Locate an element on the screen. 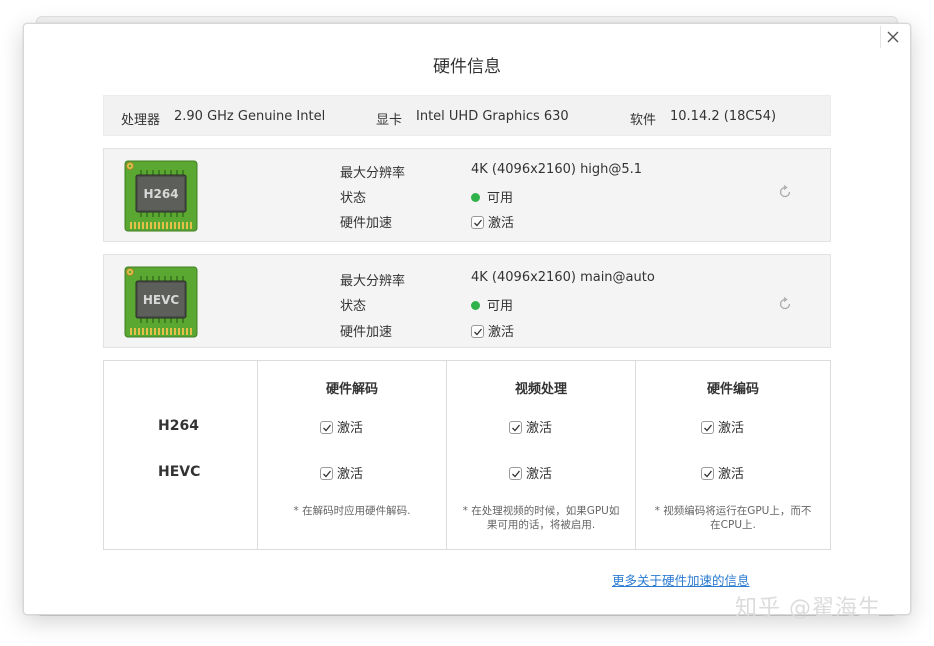 This screenshot has width=934, height=646. row-header-hevc: HEVC is located at coordinates (179, 472).